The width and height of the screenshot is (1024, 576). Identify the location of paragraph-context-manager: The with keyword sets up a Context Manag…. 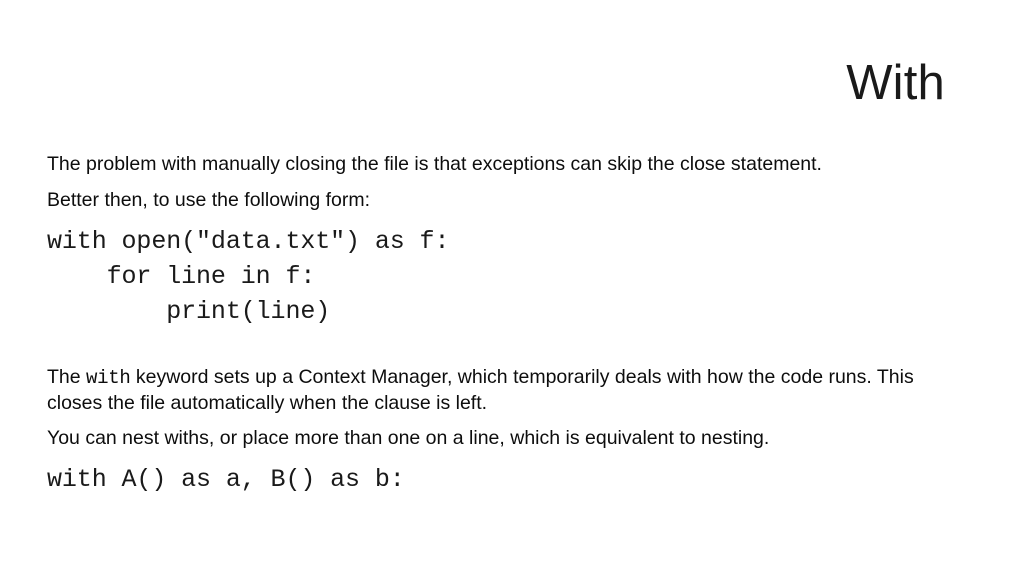
(493, 390).